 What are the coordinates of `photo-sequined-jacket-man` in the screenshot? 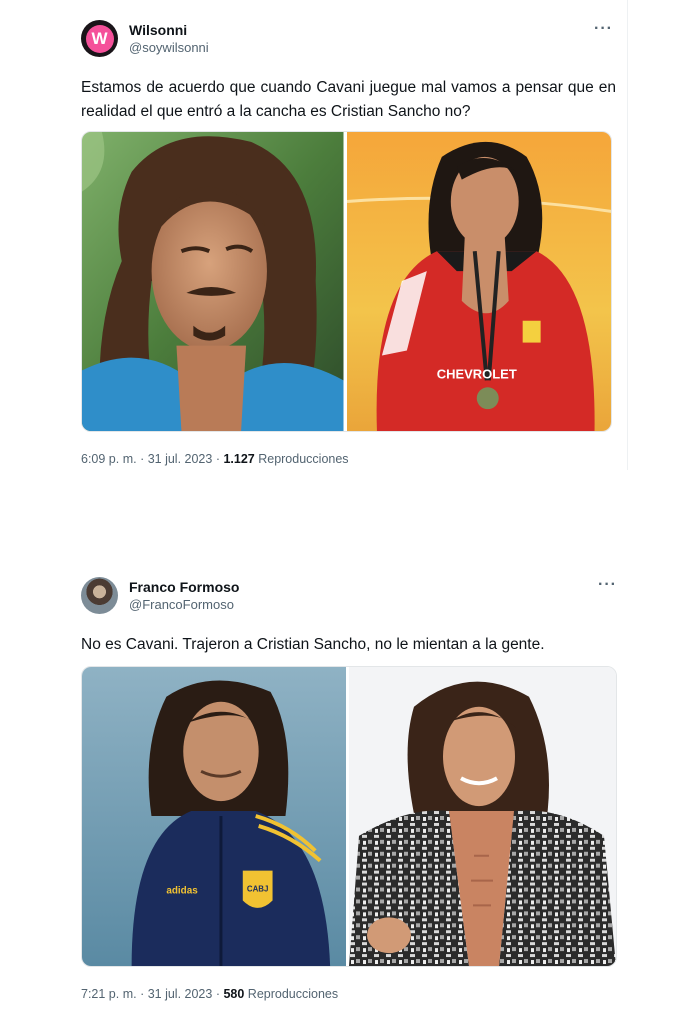 It's located at (482, 816).